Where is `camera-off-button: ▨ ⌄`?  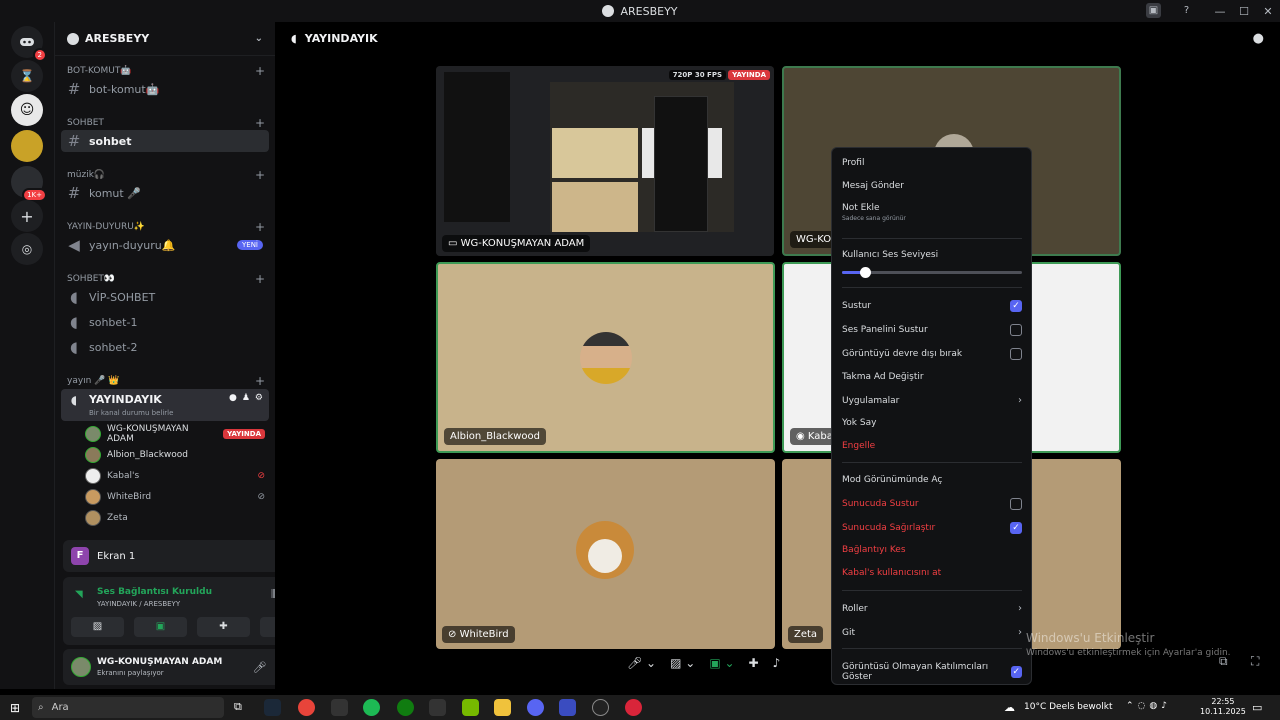 camera-off-button: ▨ ⌄ is located at coordinates (682, 663).